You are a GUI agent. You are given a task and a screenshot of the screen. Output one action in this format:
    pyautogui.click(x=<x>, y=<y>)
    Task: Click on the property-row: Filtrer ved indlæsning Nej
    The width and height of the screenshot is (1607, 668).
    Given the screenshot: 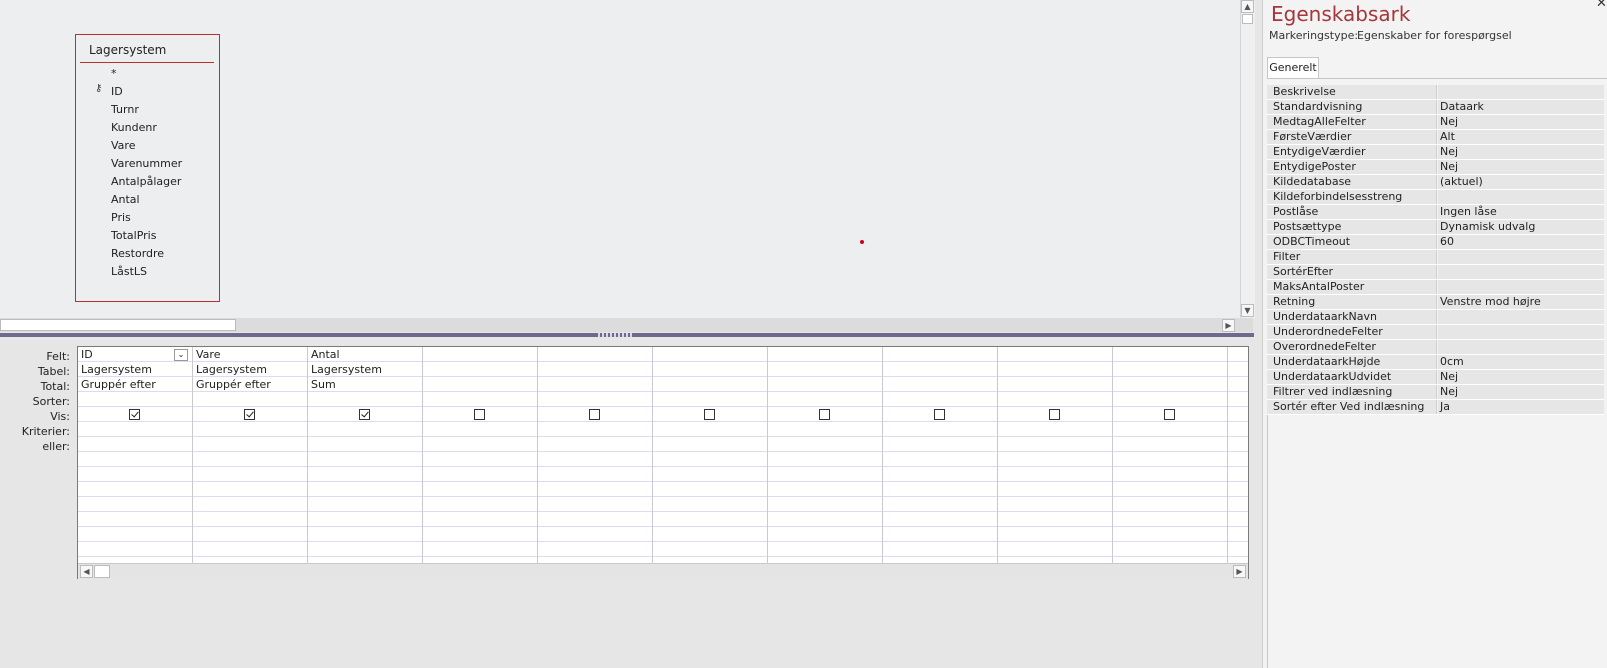 What is the action you would take?
    pyautogui.click(x=1435, y=392)
    